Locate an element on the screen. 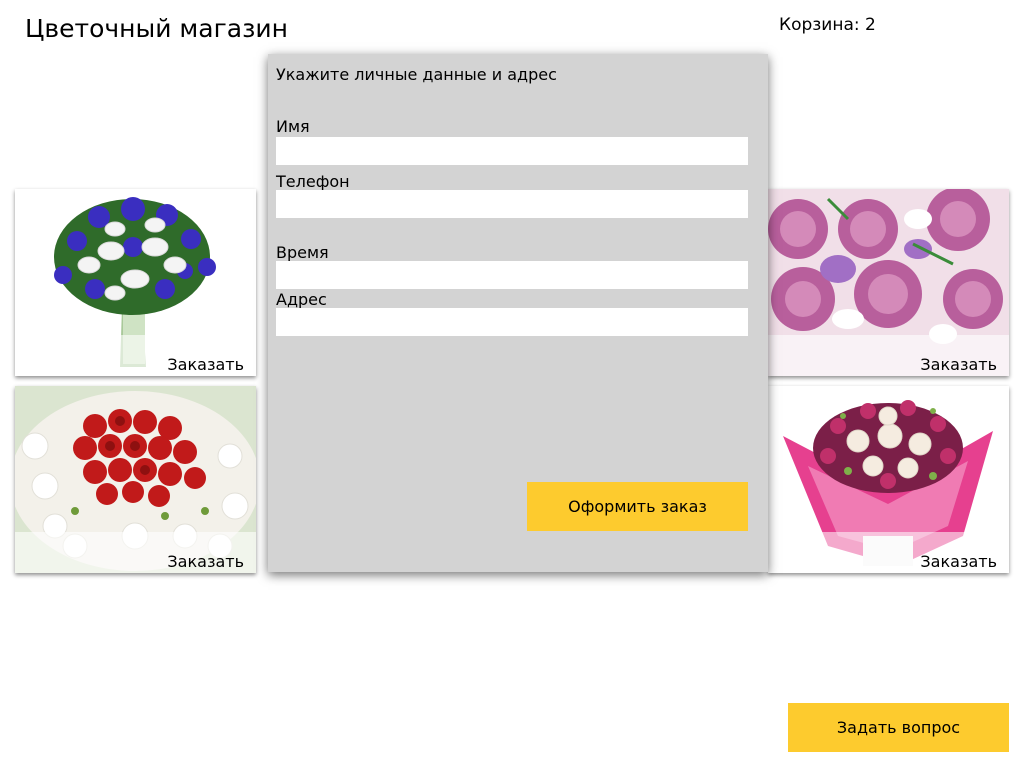  ask-question-button: Задать вопрос is located at coordinates (898, 727).